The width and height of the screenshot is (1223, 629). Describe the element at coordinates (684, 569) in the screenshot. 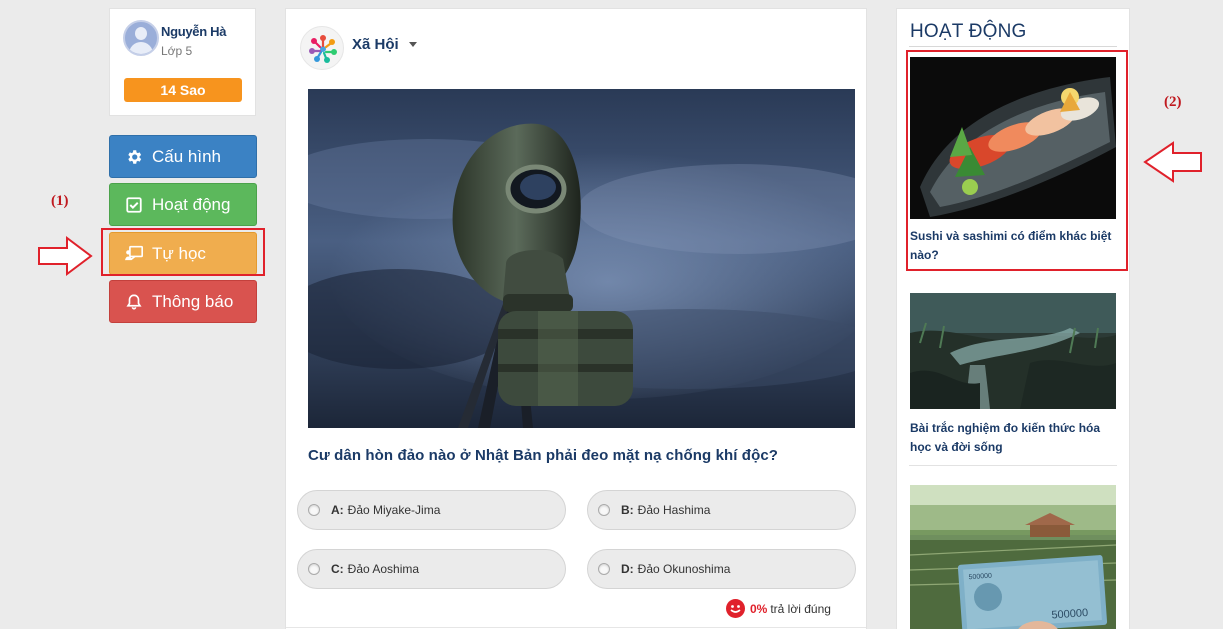

I see `answer-text: Đảo Okunoshima` at that location.